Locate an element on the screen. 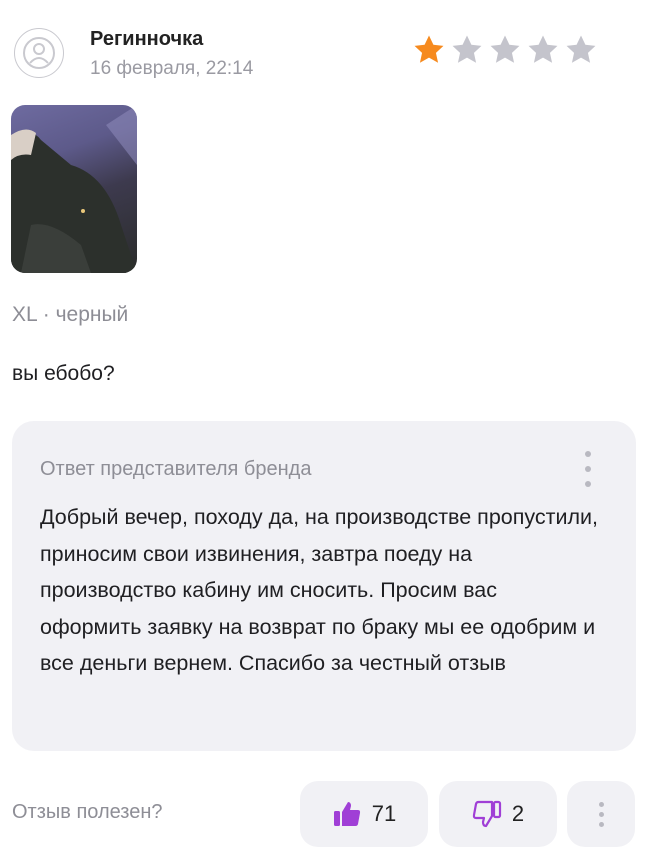 The width and height of the screenshot is (657, 866). dislike-count: 2 is located at coordinates (518, 813).